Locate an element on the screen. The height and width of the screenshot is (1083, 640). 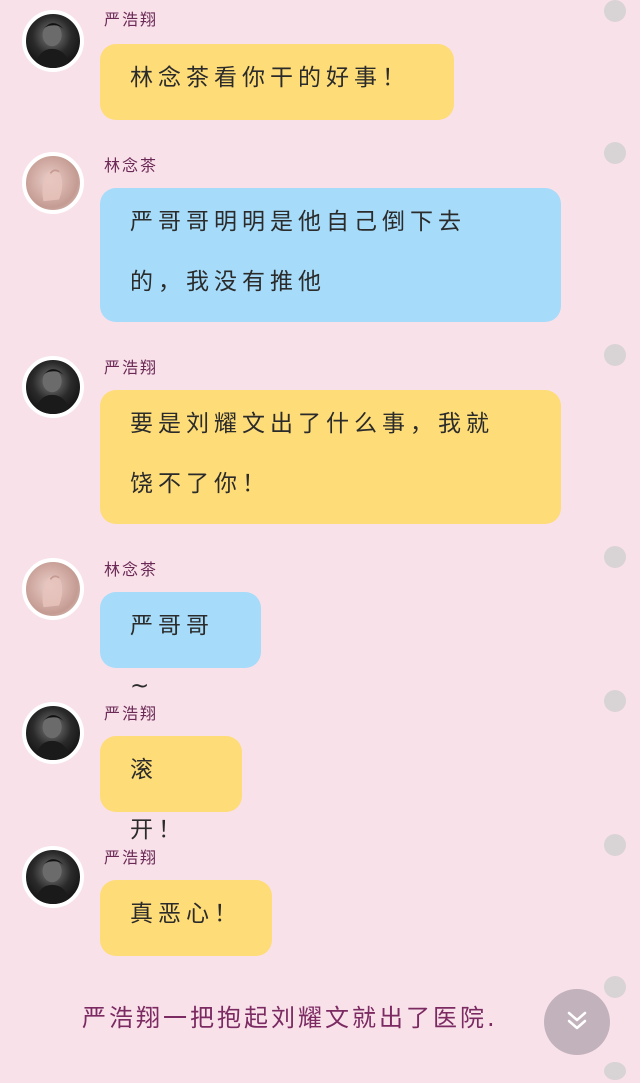
message-bubble: 林念茶看你干的好事！ is located at coordinates (277, 82).